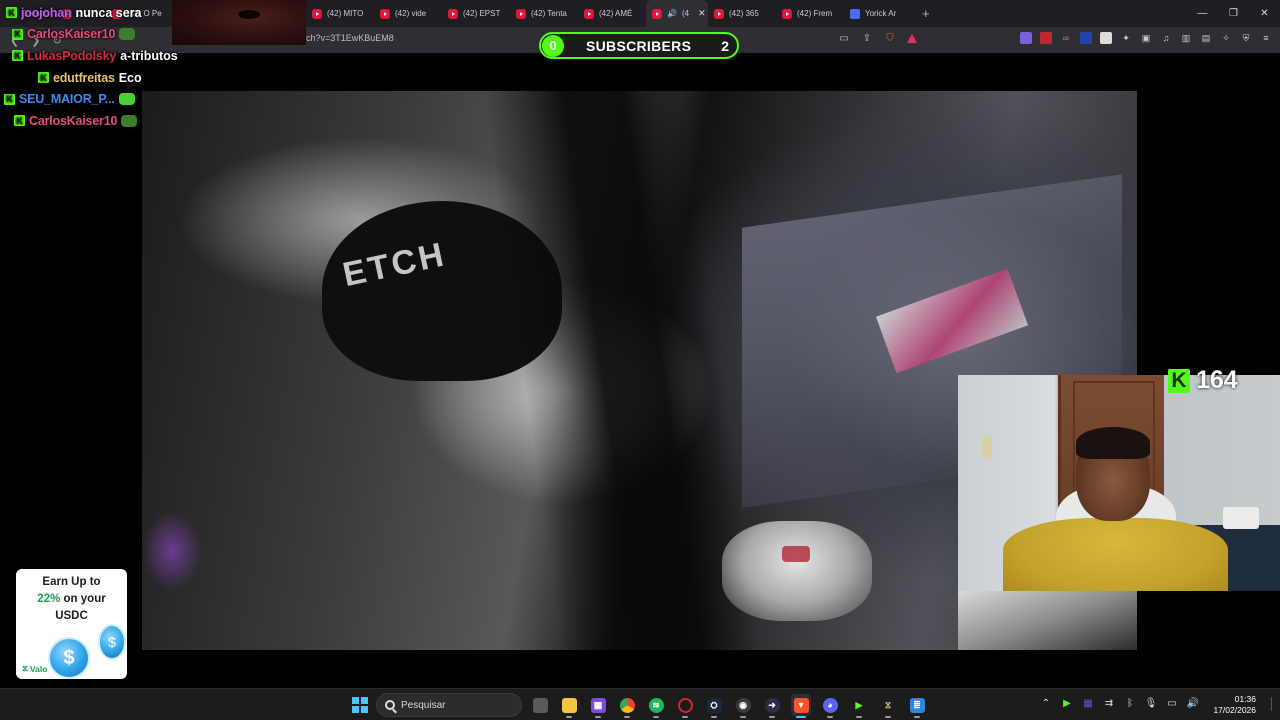 Image resolution: width=1280 pixels, height=720 pixels. I want to click on wallet-panel-icon: ▤, so click(1206, 38).